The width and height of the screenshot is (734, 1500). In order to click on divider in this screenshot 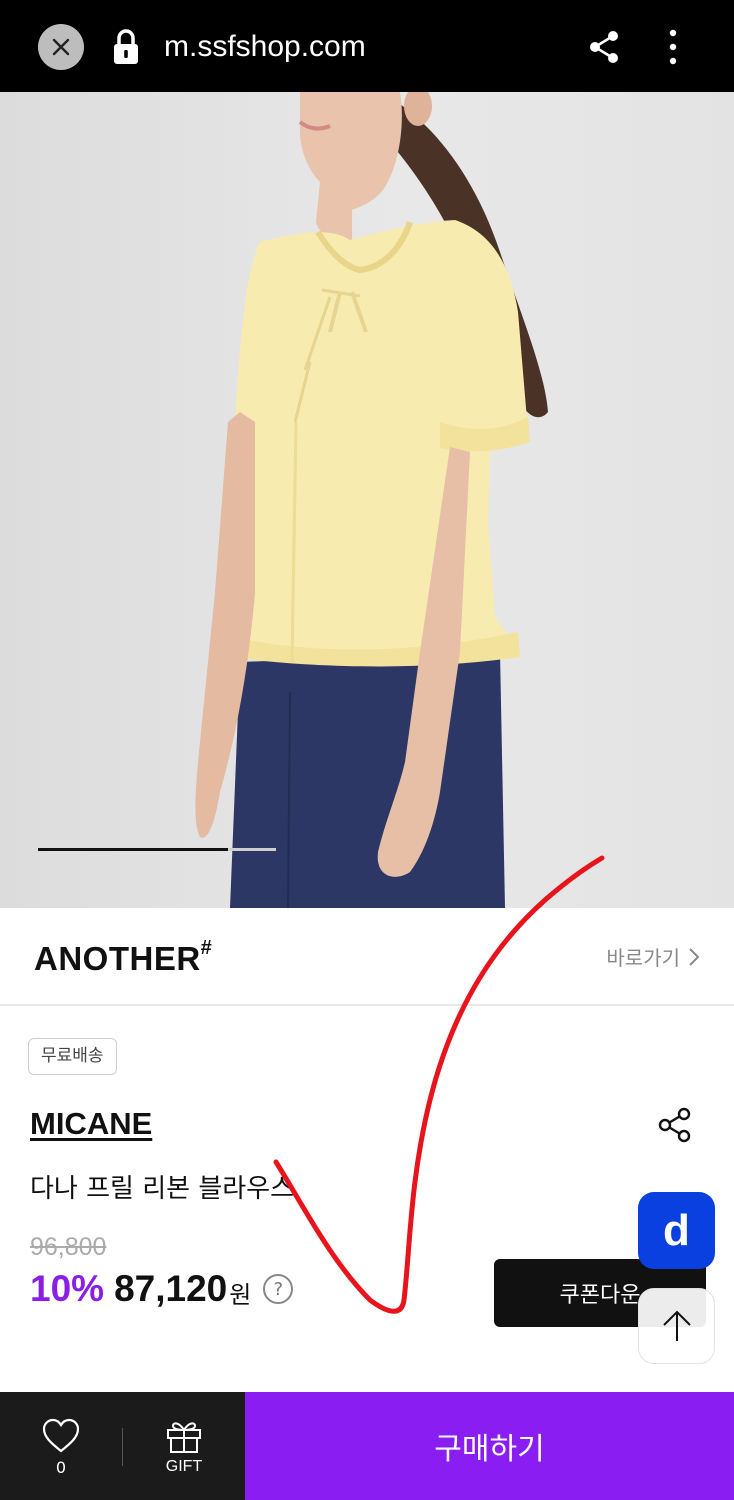, I will do `click(122, 1447)`.